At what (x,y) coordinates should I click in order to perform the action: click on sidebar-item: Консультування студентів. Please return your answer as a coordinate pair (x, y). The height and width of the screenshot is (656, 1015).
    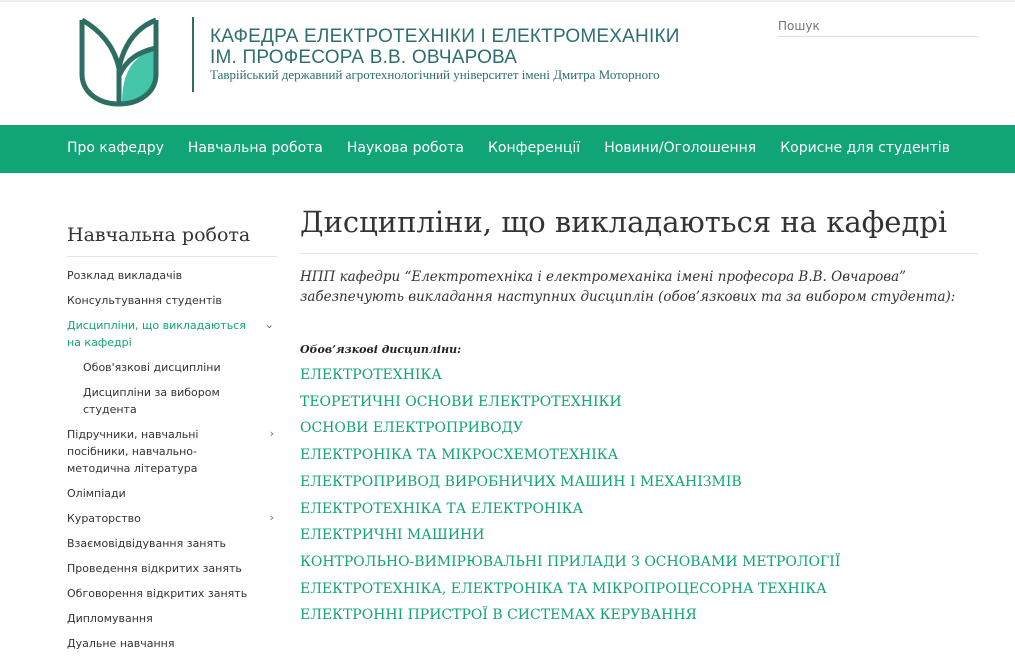
    Looking at the image, I should click on (172, 300).